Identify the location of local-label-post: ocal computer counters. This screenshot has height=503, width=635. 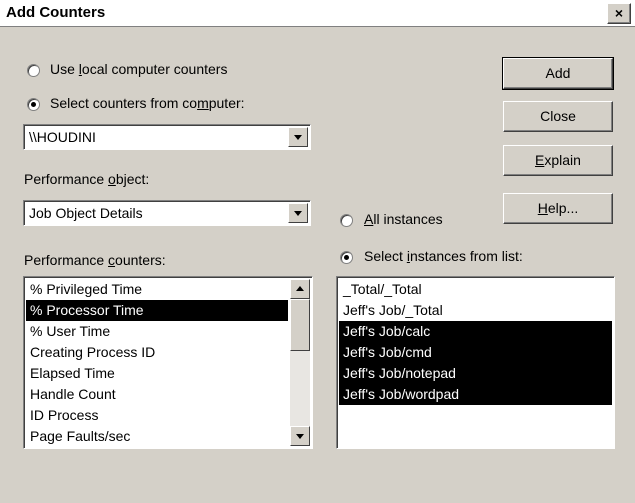
(154, 69).